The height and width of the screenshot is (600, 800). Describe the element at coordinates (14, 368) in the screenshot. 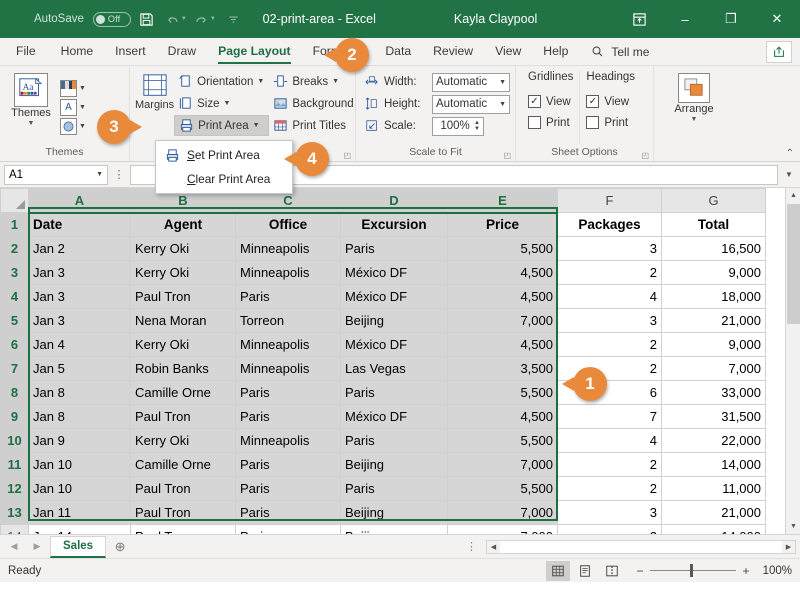

I see `row-header-7: 7` at that location.